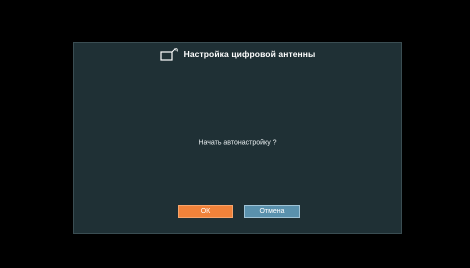  What do you see at coordinates (169, 54) in the screenshot?
I see `tv-antenna-icon` at bounding box center [169, 54].